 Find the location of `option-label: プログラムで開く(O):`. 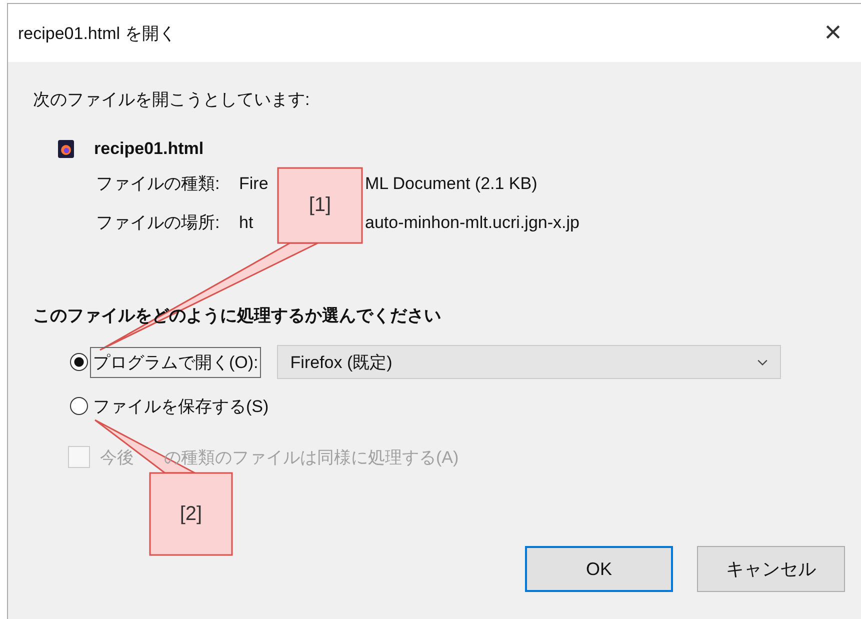

option-label: プログラムで開く(O): is located at coordinates (176, 362).